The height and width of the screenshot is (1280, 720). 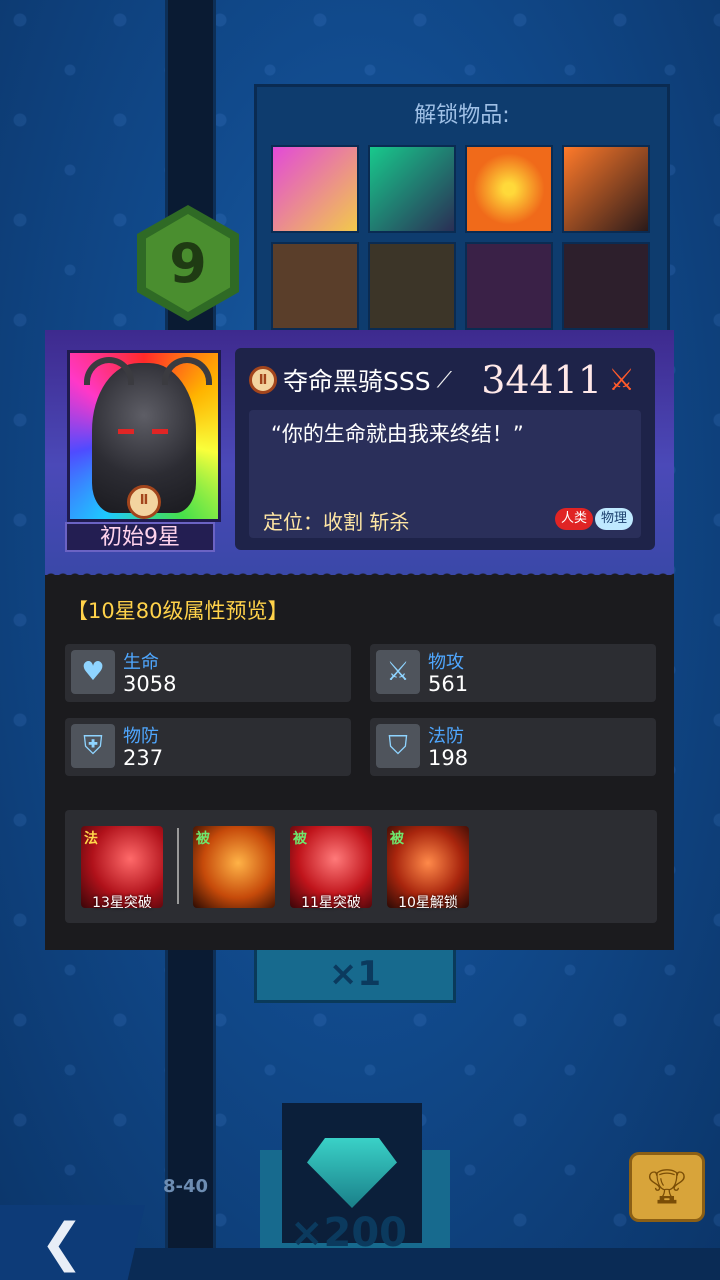 What do you see at coordinates (93, 746) in the screenshot?
I see `shield-sword-icon: ⛨` at bounding box center [93, 746].